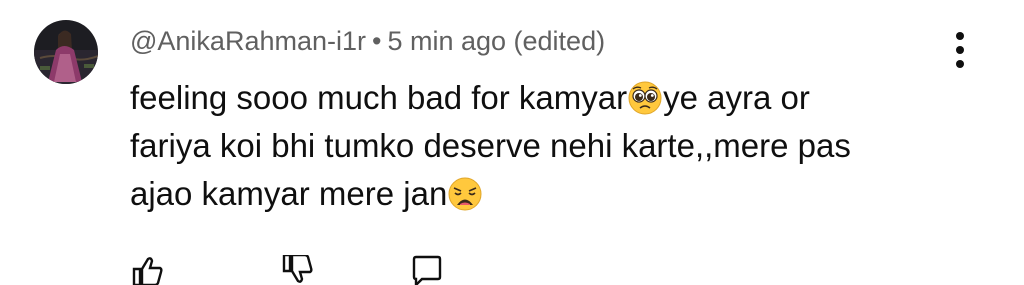 This screenshot has width=1024, height=285. Describe the element at coordinates (465, 194) in the screenshot. I see `weary-face-icon` at that location.